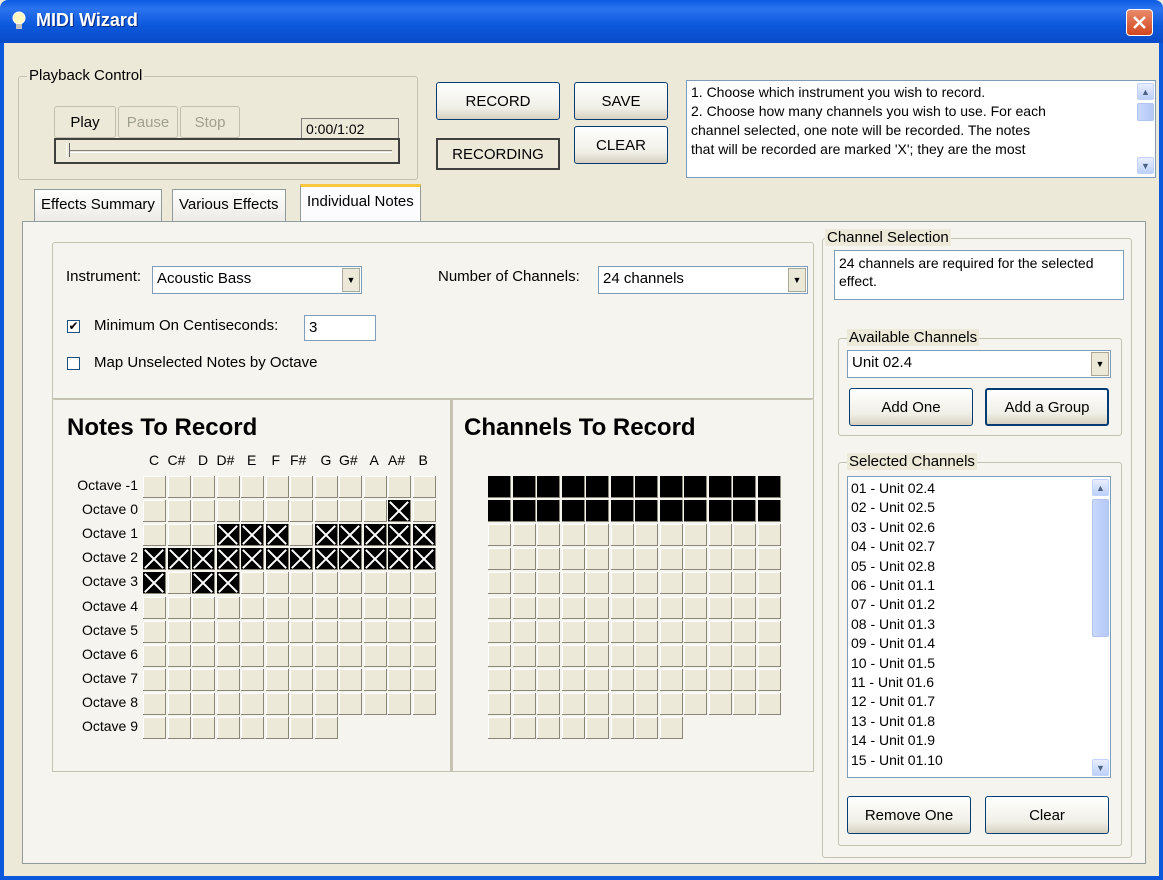 Image resolution: width=1163 pixels, height=880 pixels. I want to click on scrollbar-thumb, so click(1145, 112).